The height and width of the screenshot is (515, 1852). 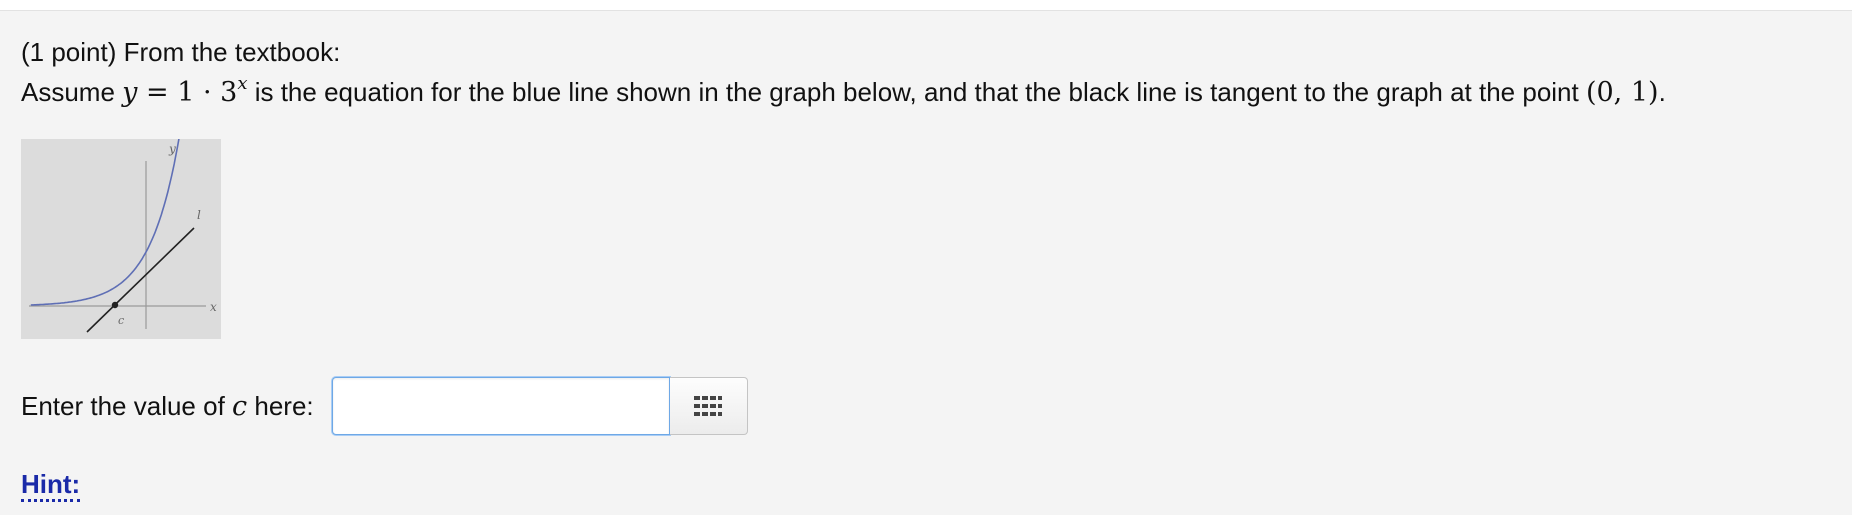 I want to click on textbook-graph-image: y x l c, so click(x=121, y=239).